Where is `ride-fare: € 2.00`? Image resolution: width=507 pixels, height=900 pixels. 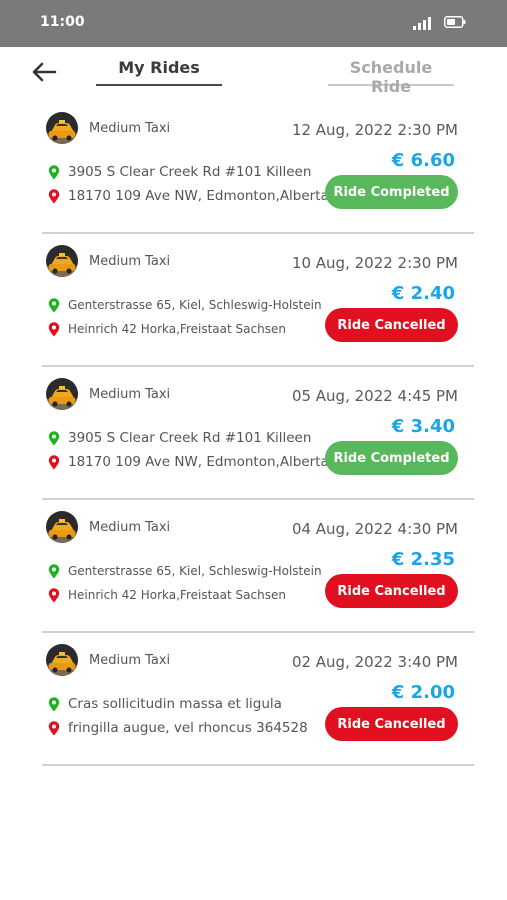
ride-fare: € 2.00 is located at coordinates (423, 692).